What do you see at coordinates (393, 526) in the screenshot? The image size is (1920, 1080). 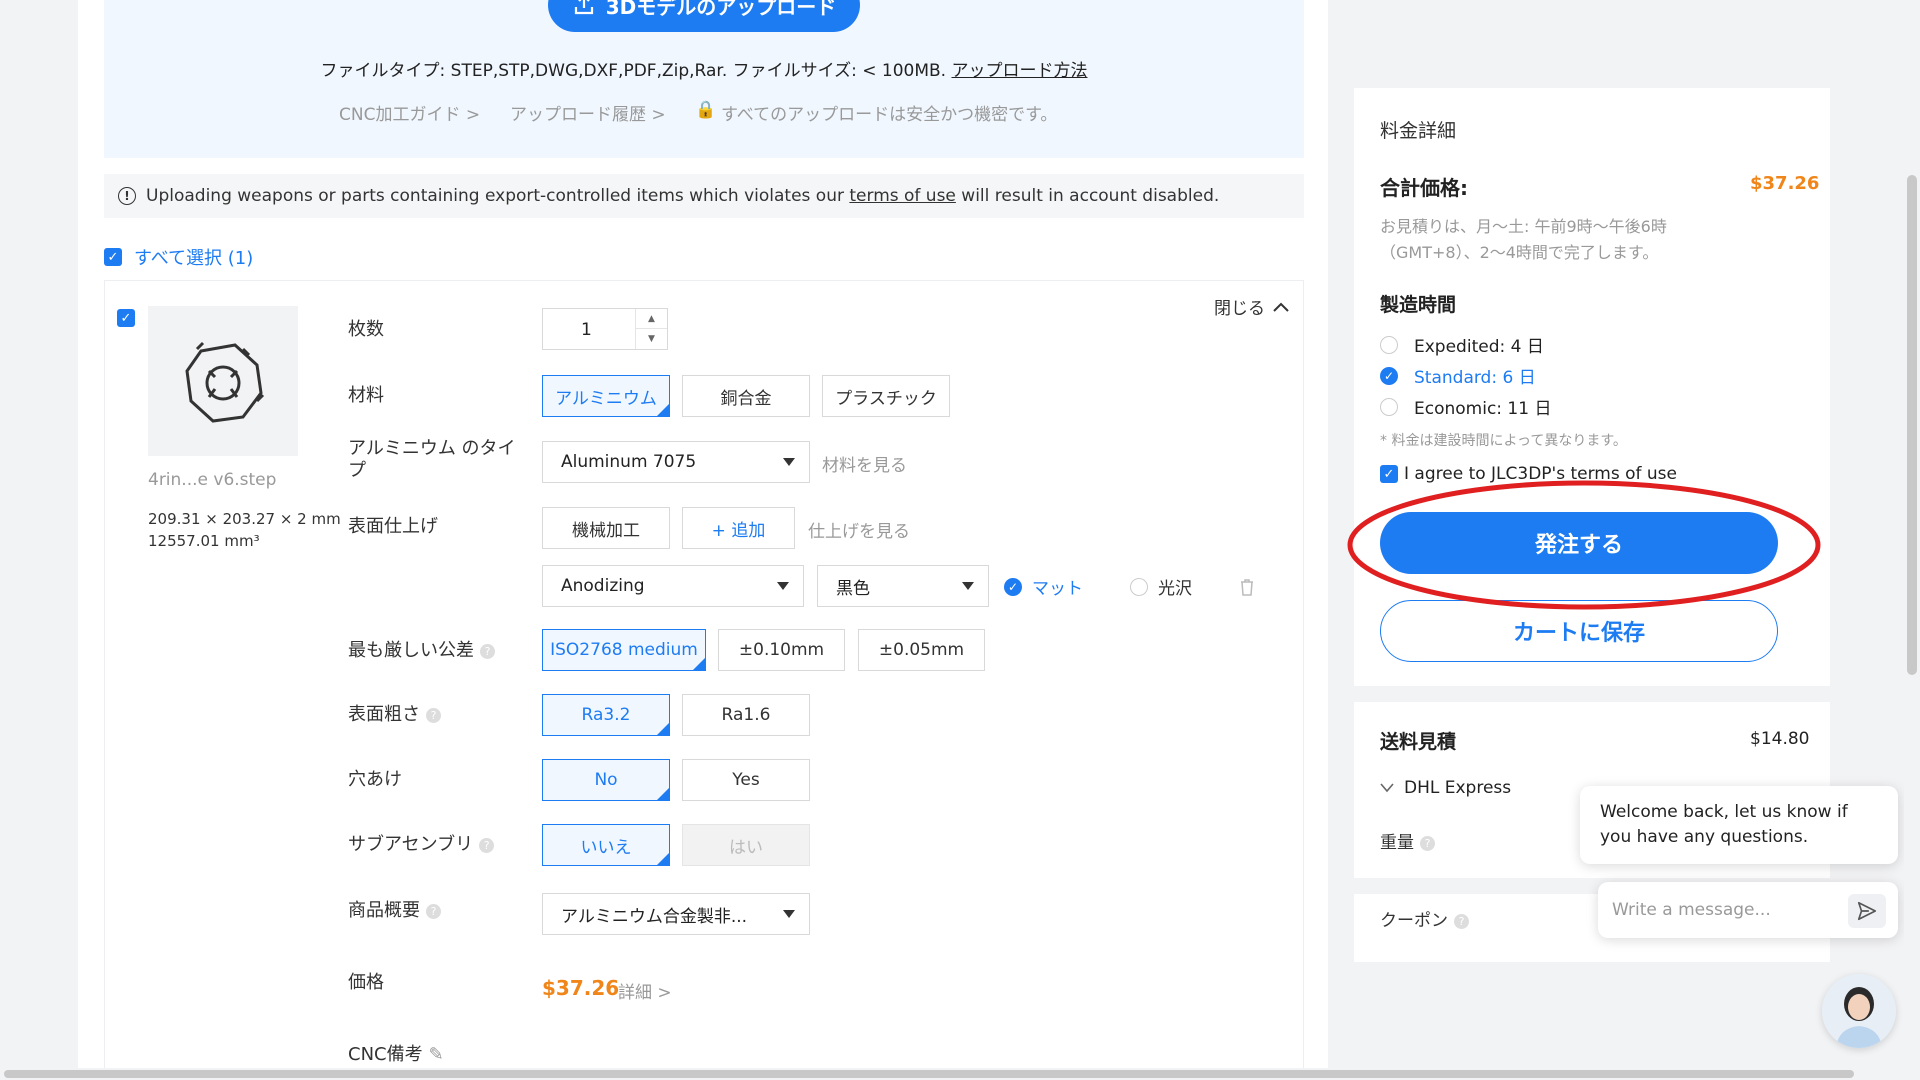 I see `surface-finish-label: 表面仕上げ` at bounding box center [393, 526].